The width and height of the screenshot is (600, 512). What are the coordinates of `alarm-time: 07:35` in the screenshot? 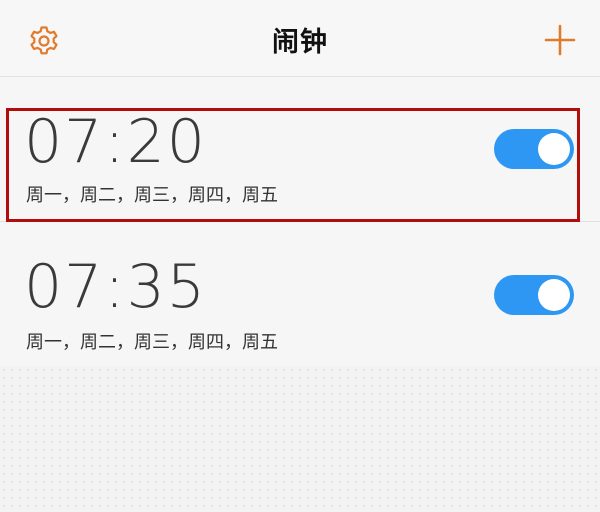 It's located at (115, 287).